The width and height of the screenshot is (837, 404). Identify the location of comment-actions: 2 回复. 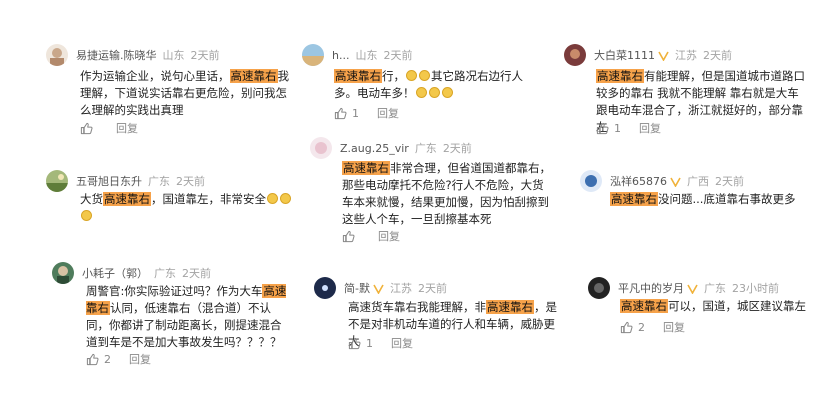
(118, 359).